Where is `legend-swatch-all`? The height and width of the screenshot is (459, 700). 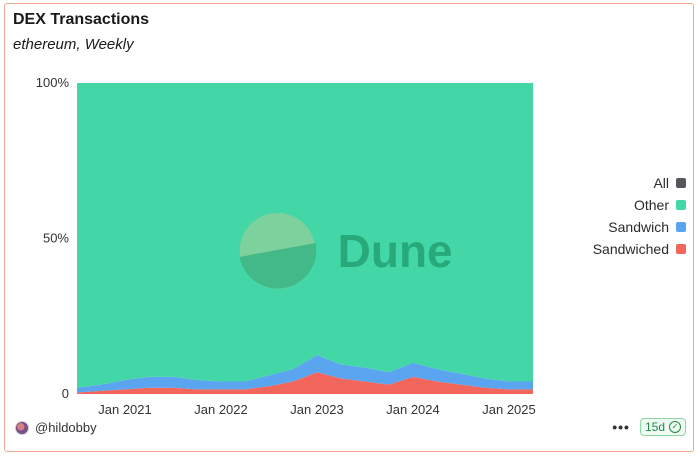
legend-swatch-all is located at coordinates (681, 183).